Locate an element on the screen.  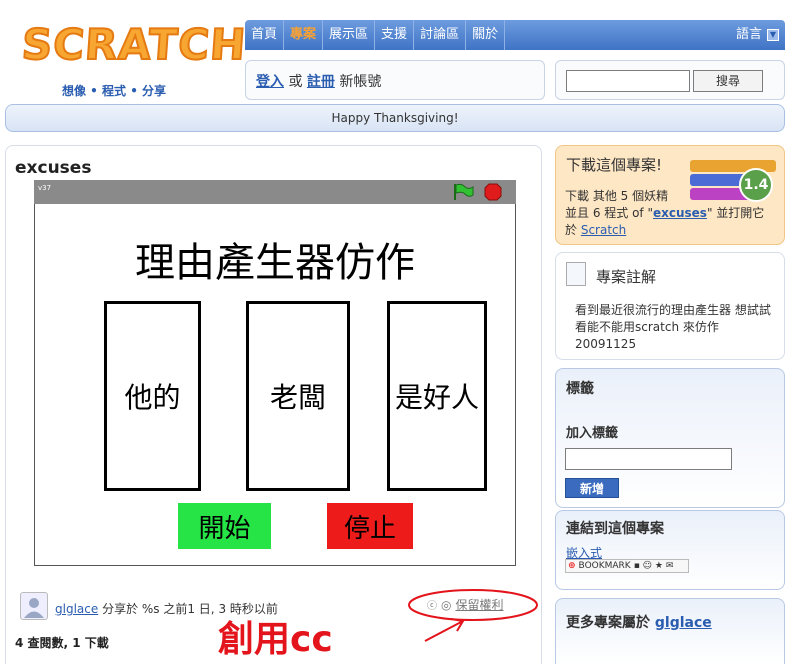
project-link: excuses is located at coordinates (680, 213).